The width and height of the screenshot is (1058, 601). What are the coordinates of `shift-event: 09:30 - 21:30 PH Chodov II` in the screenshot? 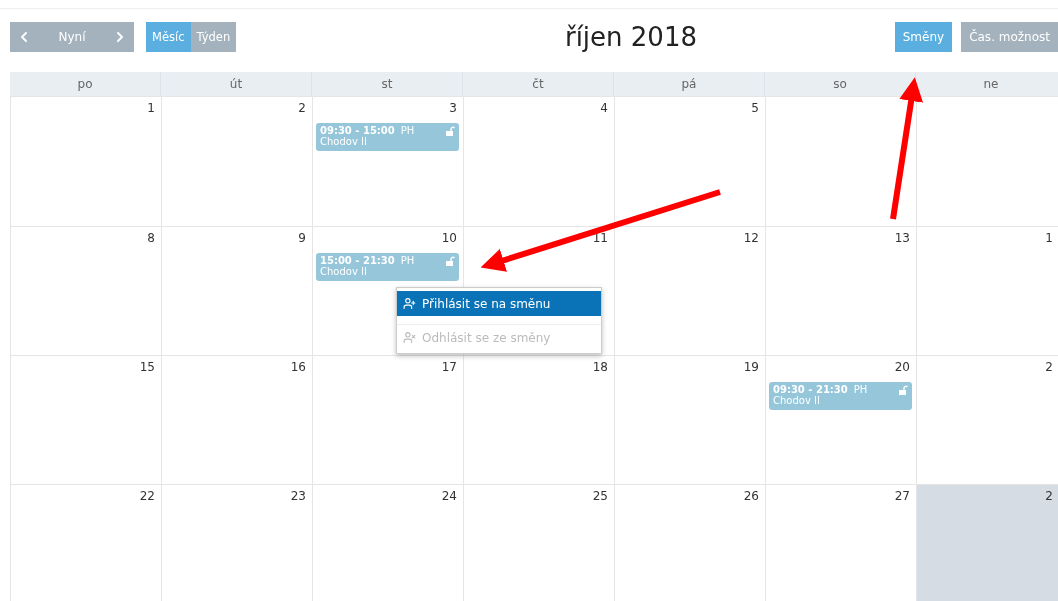 It's located at (840, 396).